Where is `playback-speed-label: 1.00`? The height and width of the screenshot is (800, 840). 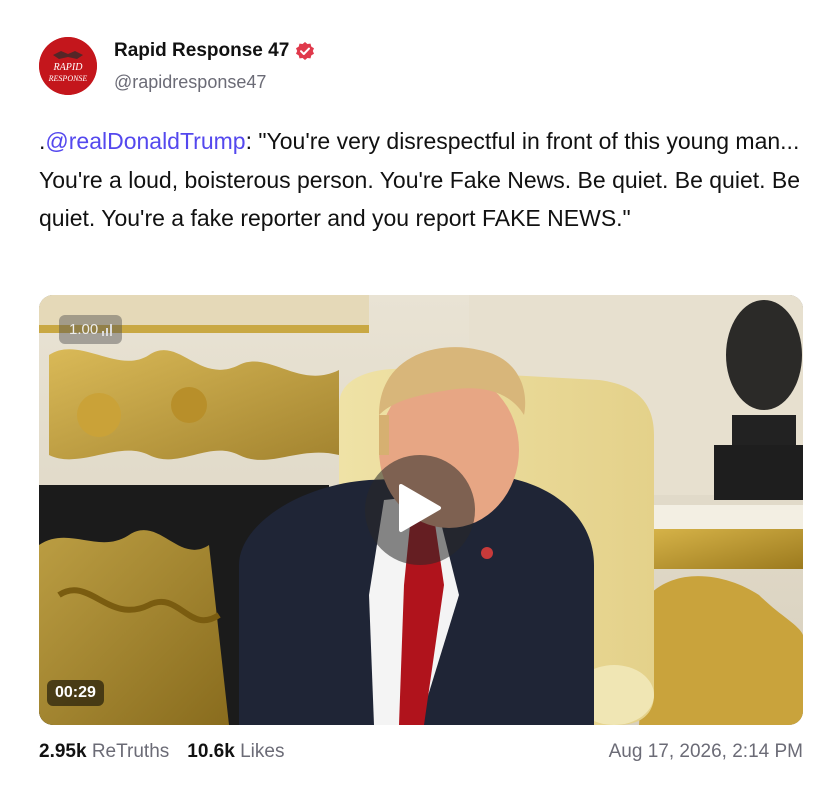
playback-speed-label: 1.00 is located at coordinates (84, 329).